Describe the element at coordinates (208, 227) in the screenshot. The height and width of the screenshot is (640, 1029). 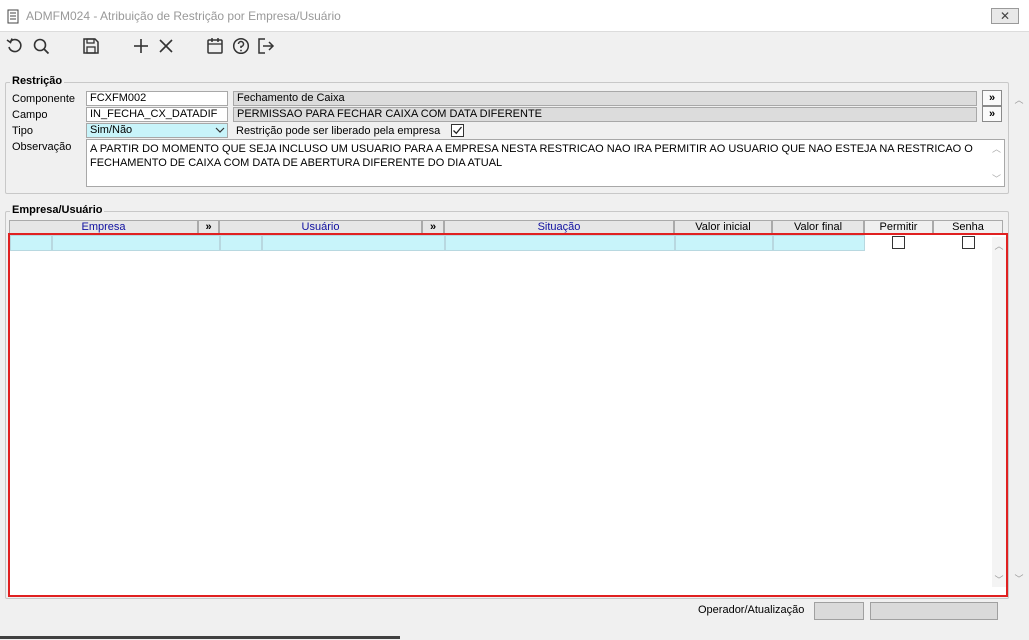
I see `empresa-lookup-button: »` at that location.